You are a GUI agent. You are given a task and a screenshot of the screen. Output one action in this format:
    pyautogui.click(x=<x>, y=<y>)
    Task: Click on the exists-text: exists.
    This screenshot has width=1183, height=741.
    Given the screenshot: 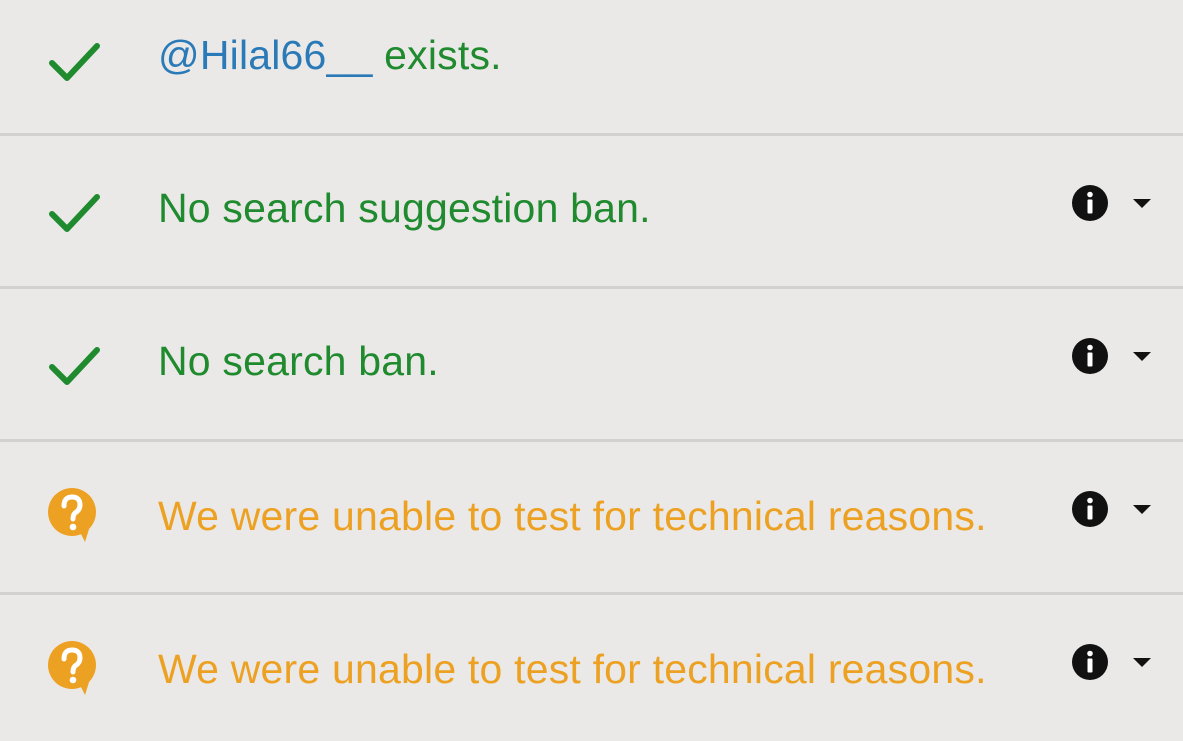 What is the action you would take?
    pyautogui.click(x=437, y=55)
    